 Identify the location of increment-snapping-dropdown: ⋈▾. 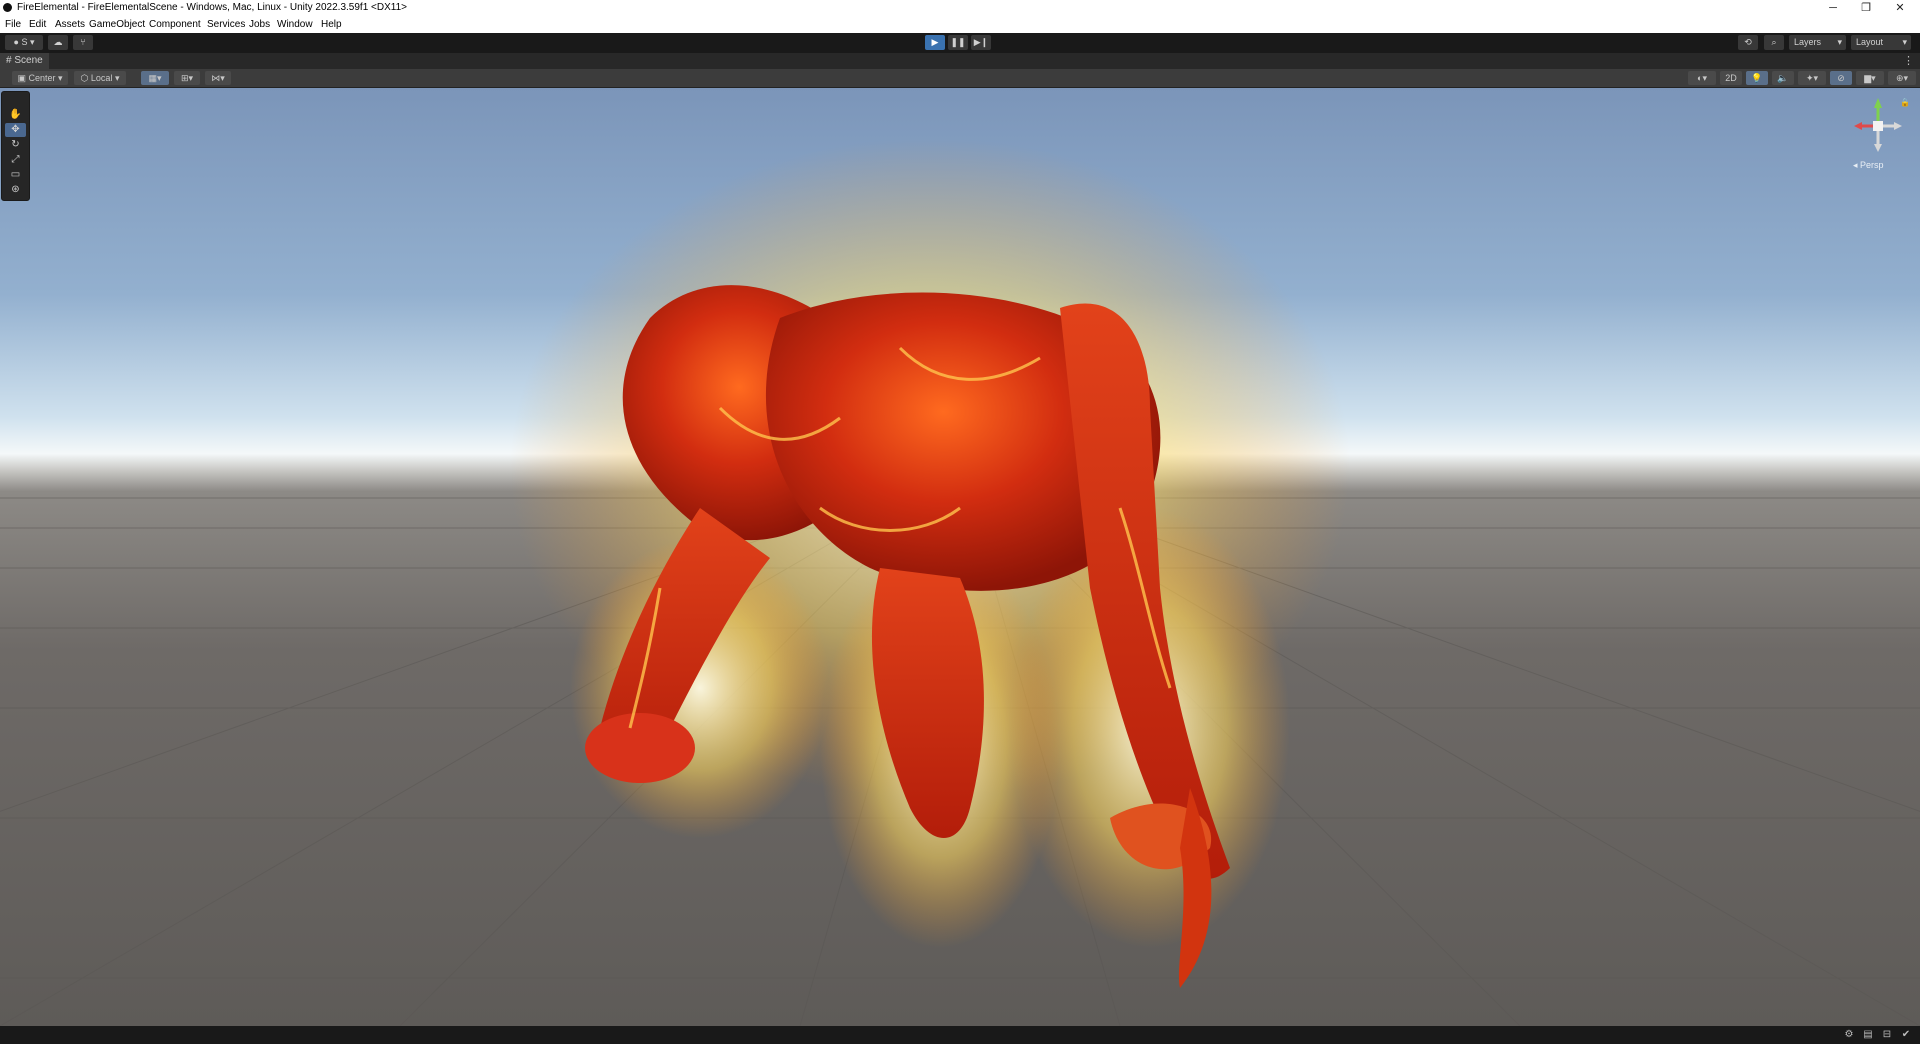
(218, 78).